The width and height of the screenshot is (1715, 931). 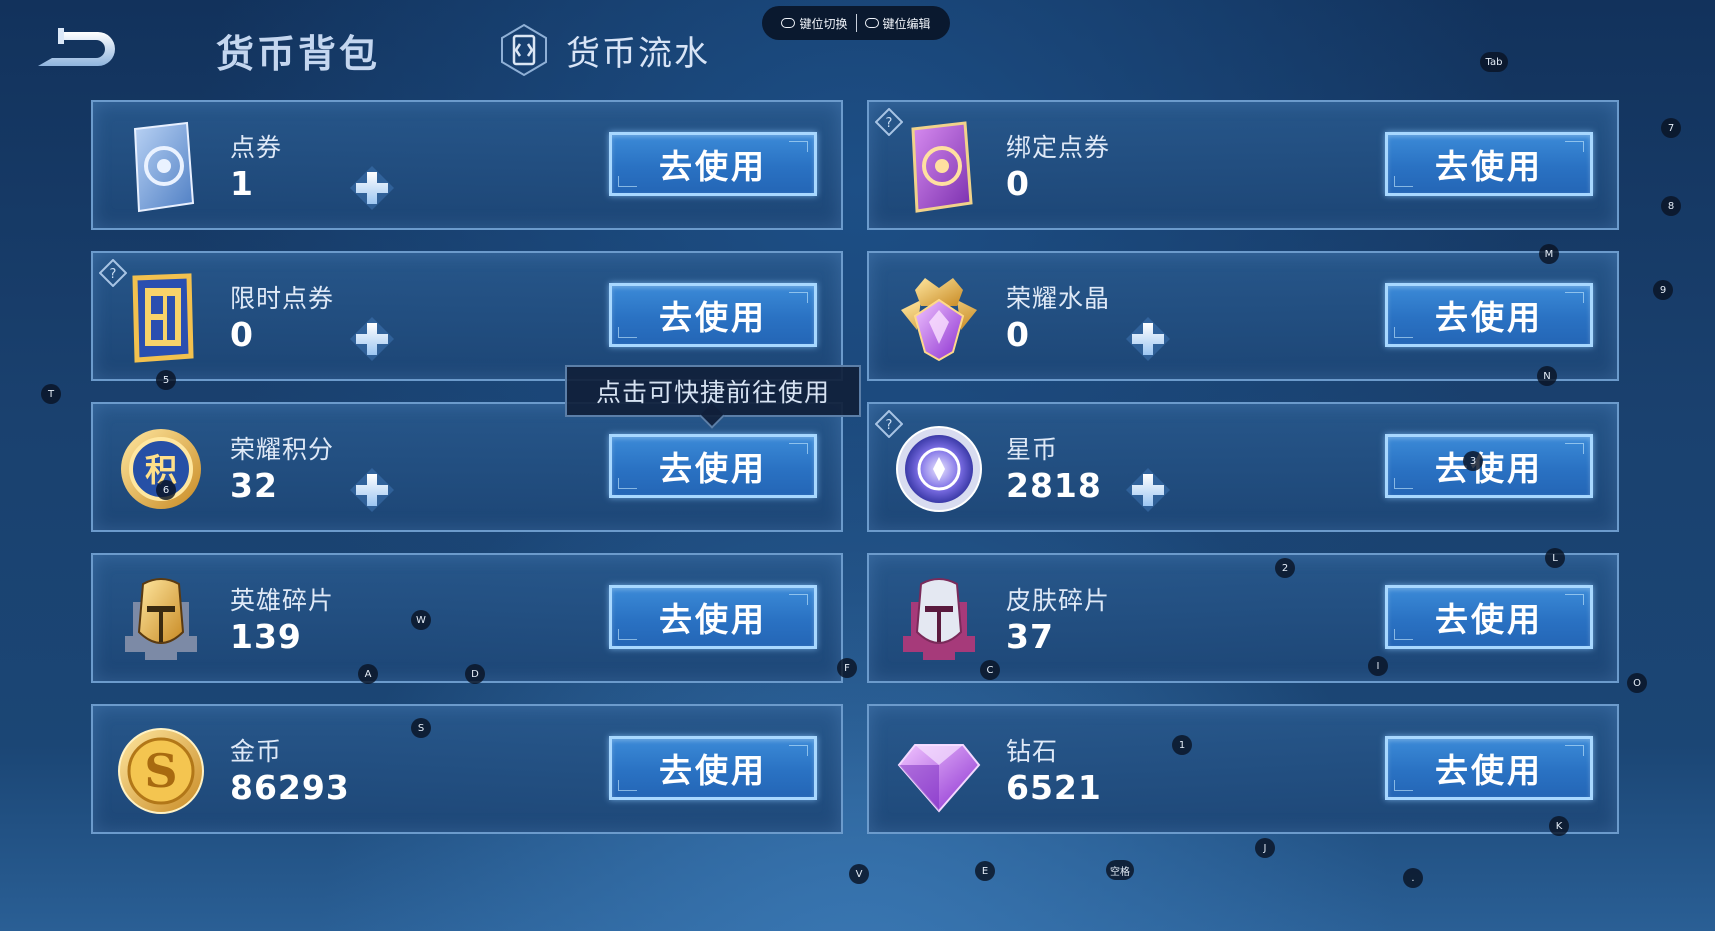 What do you see at coordinates (713, 391) in the screenshot?
I see `use-shortcut-tooltip: 点击可快捷前往使用` at bounding box center [713, 391].